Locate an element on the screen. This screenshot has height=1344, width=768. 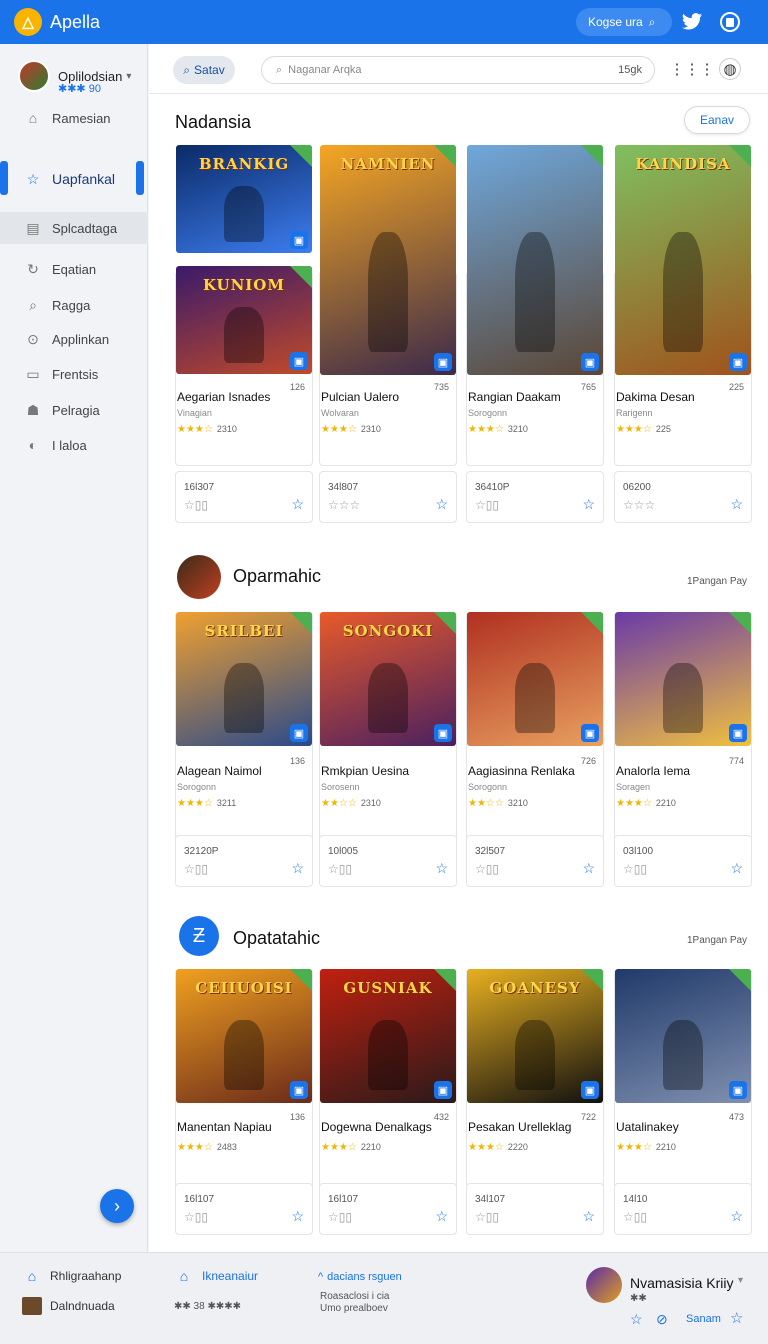
top-search-button: Kogse ura ⌕ is located at coordinates (624, 22).